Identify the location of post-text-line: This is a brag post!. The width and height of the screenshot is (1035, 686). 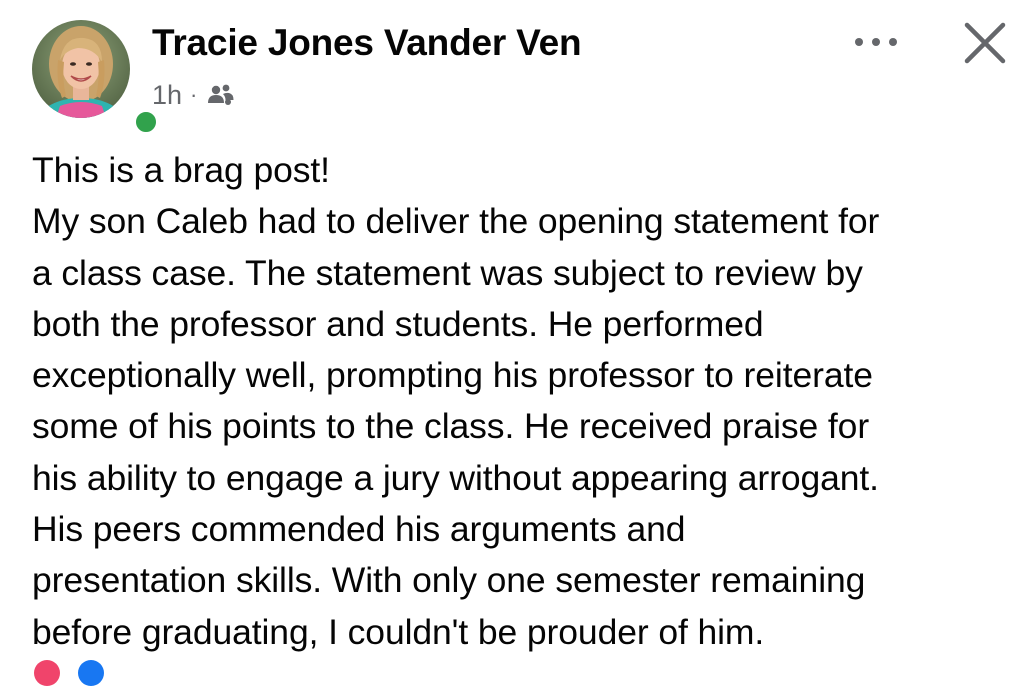
(181, 170).